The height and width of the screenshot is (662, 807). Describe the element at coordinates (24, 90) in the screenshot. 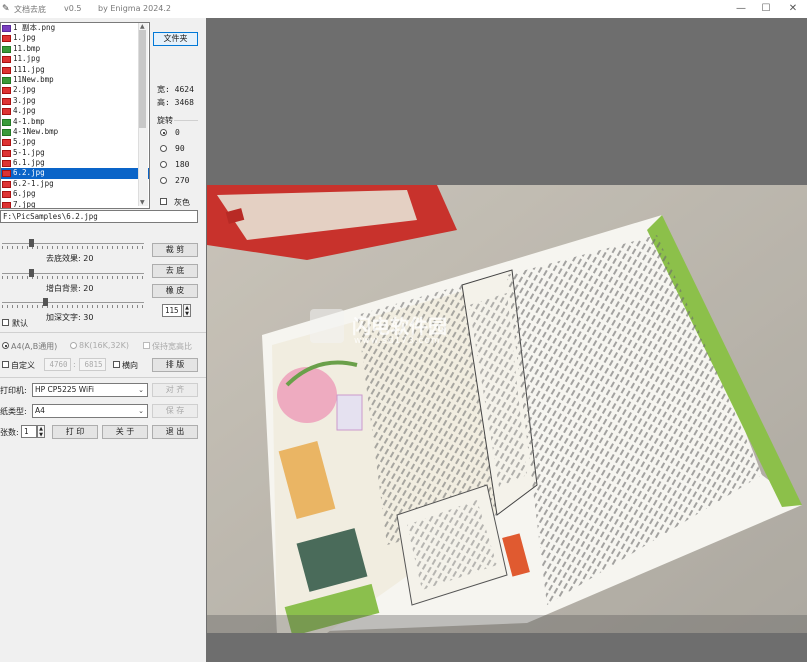

I see `file-name: 2.jpg` at that location.